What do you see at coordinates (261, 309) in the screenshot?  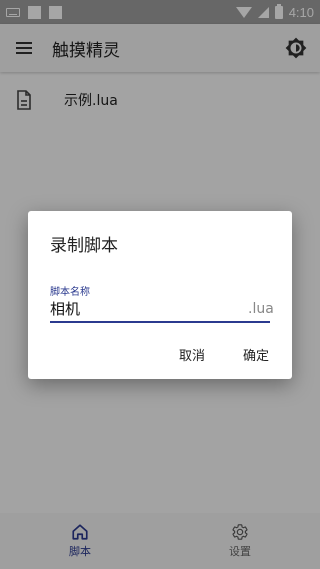 I see `file-extension-suffix: .lua` at bounding box center [261, 309].